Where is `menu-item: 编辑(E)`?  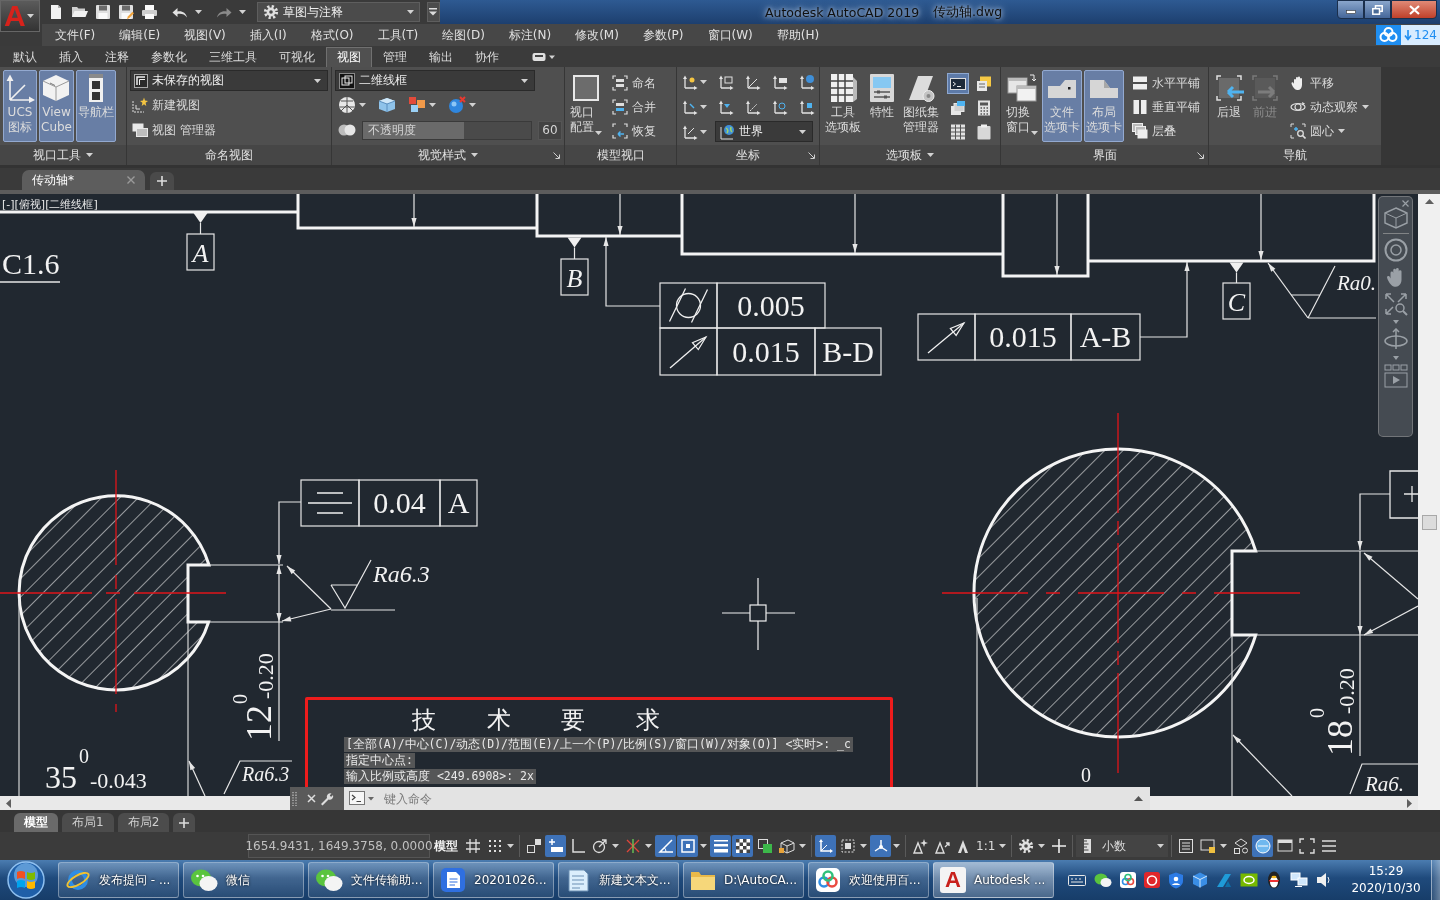 menu-item: 编辑(E) is located at coordinates (140, 35).